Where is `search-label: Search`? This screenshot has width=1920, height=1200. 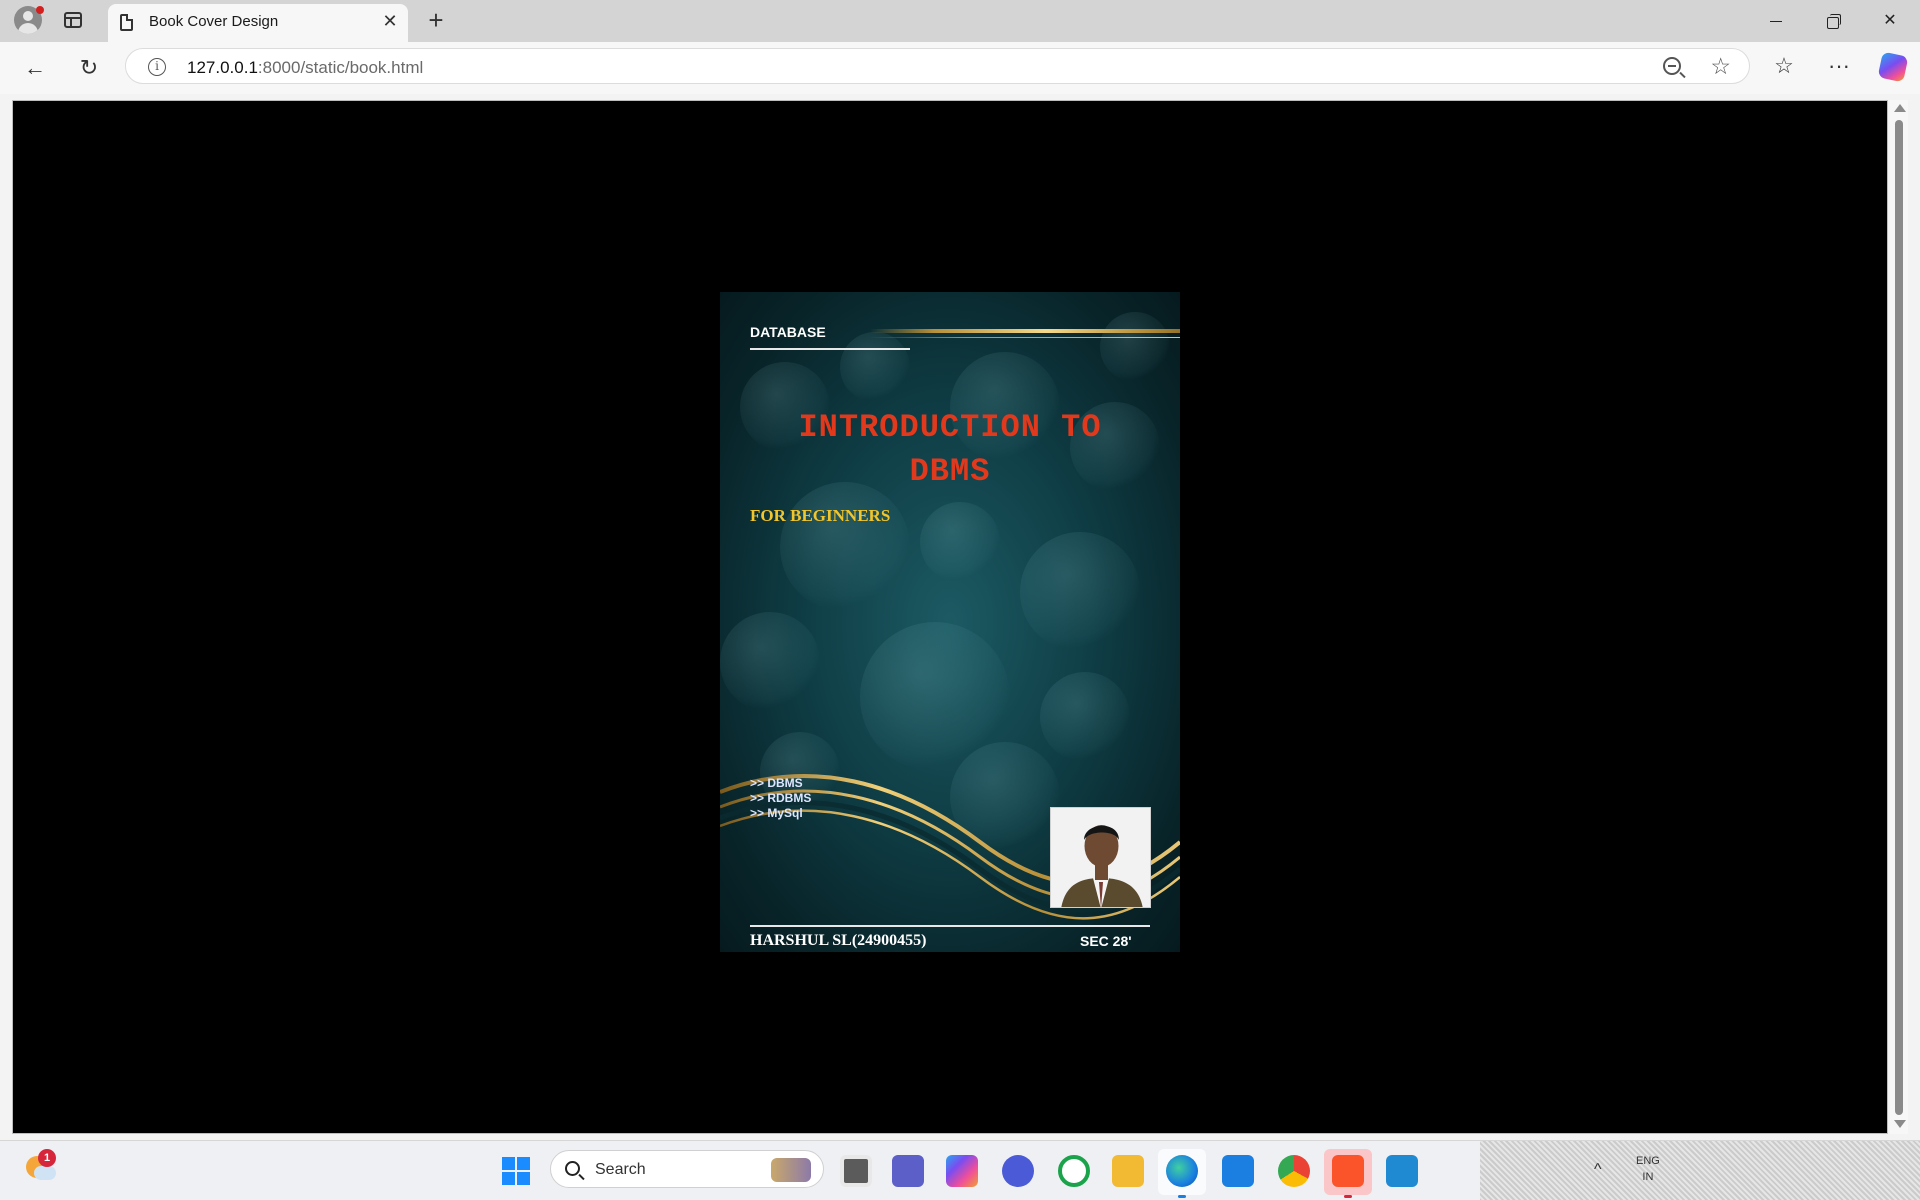
search-label: Search is located at coordinates (620, 1169).